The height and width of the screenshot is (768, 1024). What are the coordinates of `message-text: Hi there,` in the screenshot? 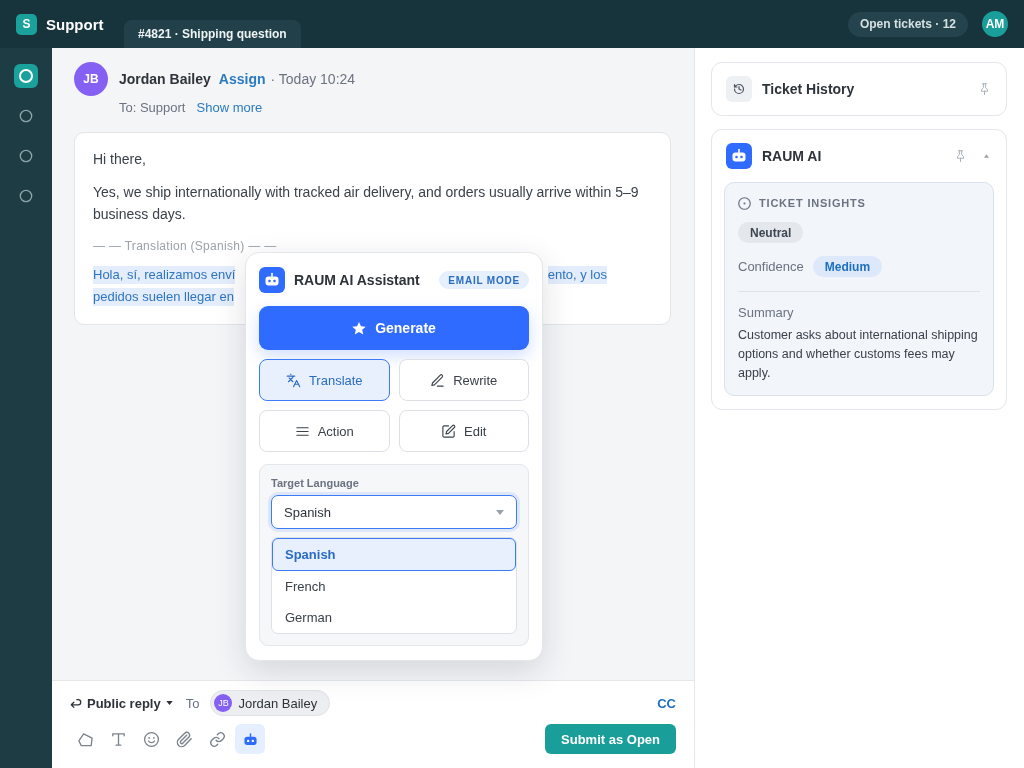 It's located at (120, 159).